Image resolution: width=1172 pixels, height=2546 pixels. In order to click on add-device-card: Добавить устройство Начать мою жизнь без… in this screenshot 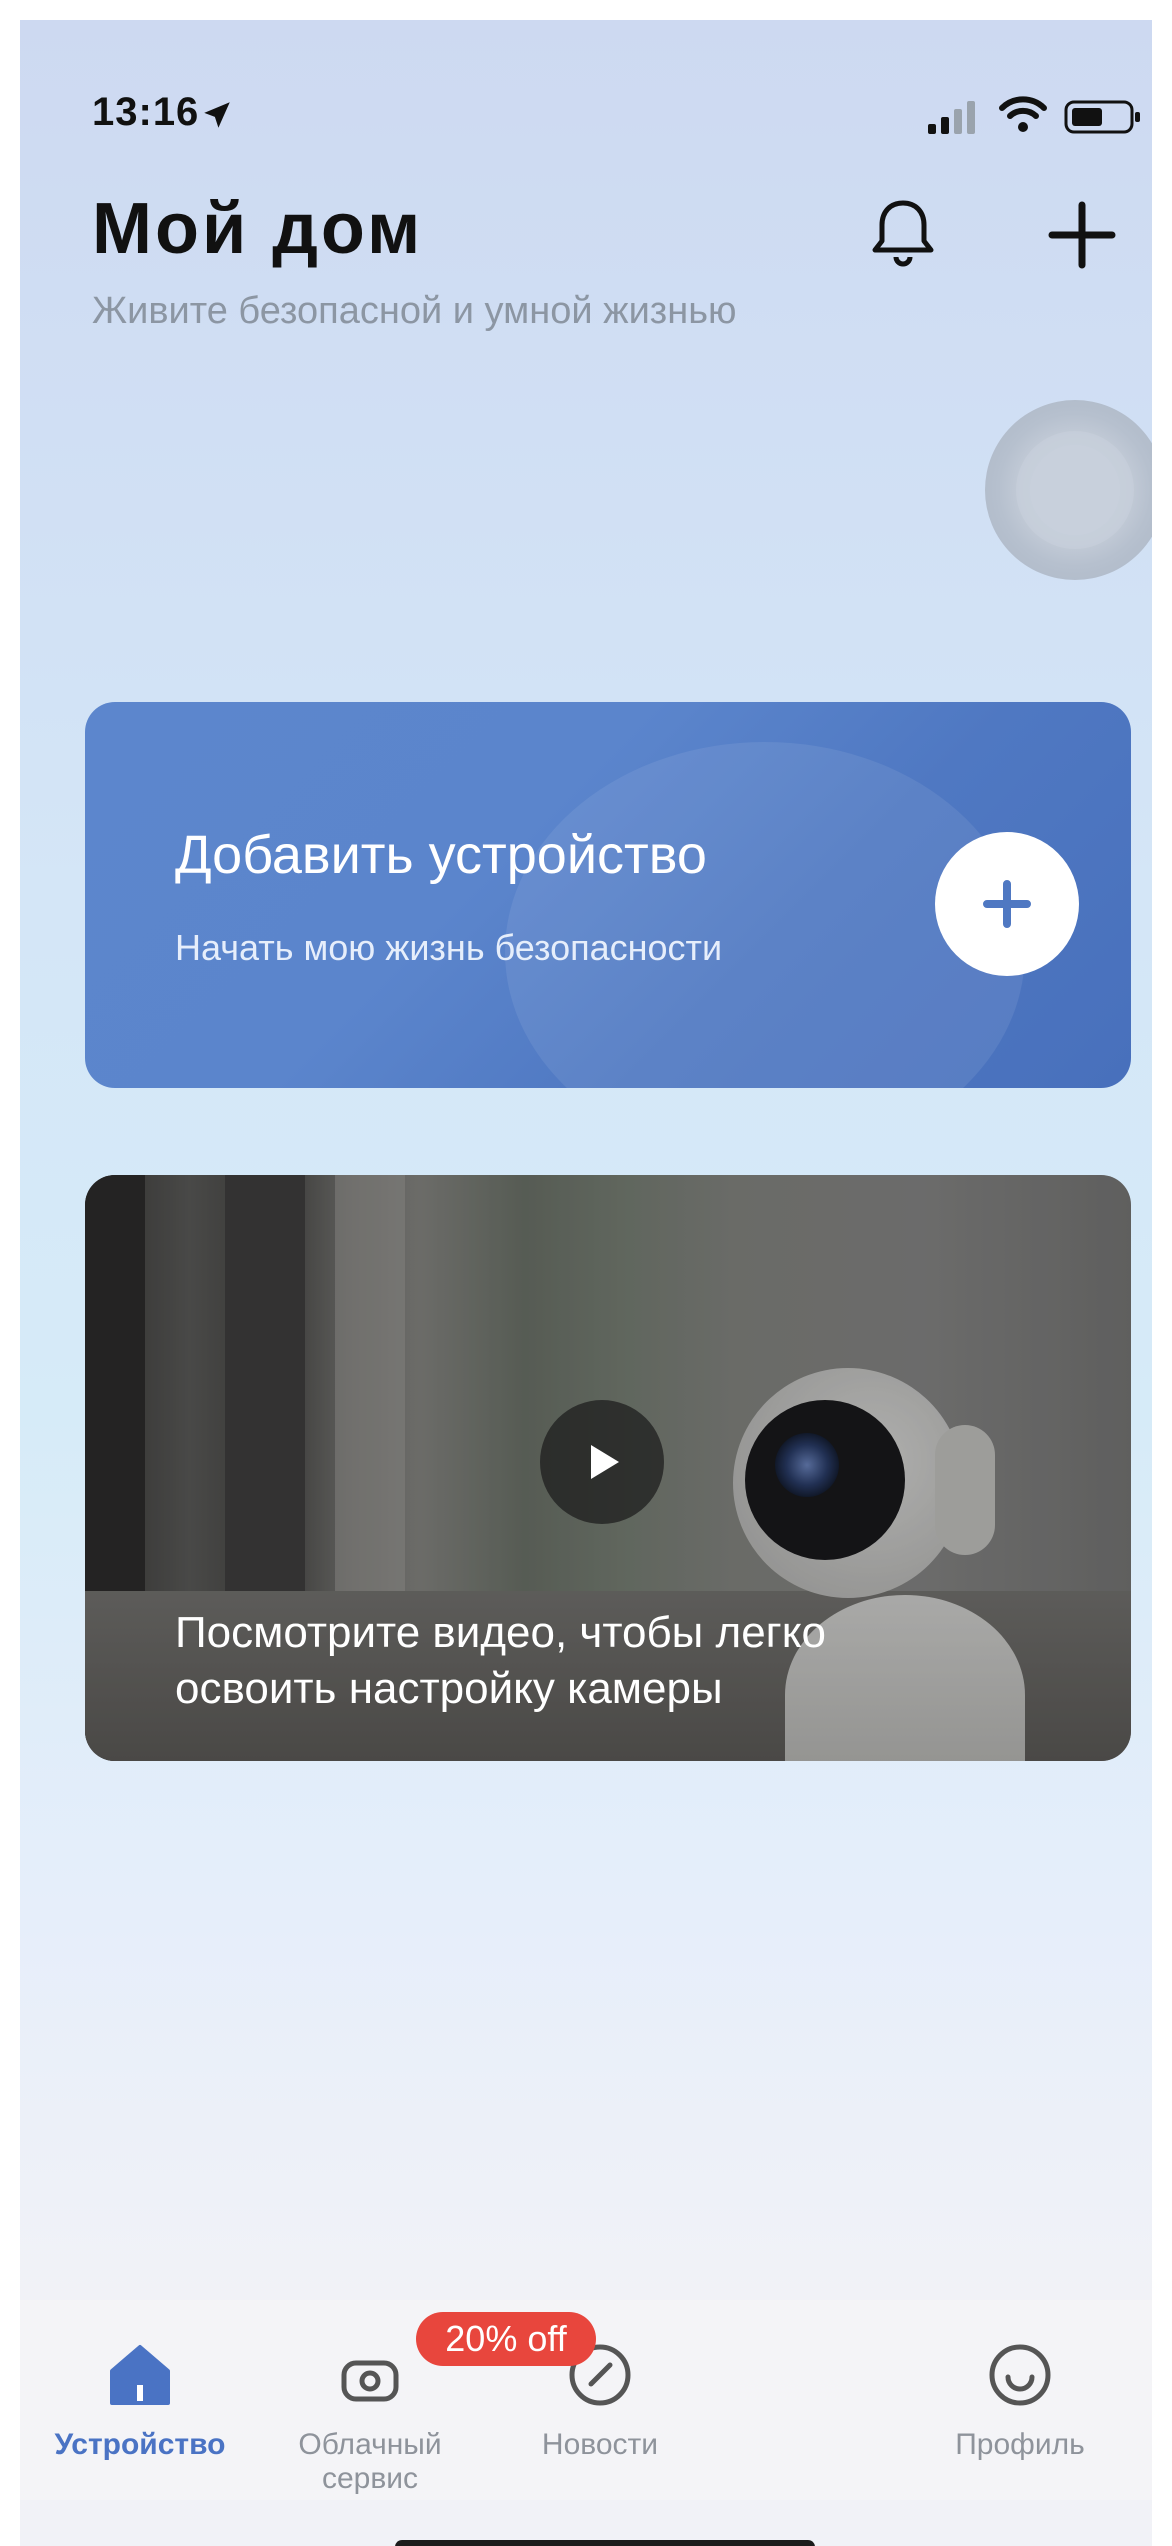, I will do `click(608, 895)`.